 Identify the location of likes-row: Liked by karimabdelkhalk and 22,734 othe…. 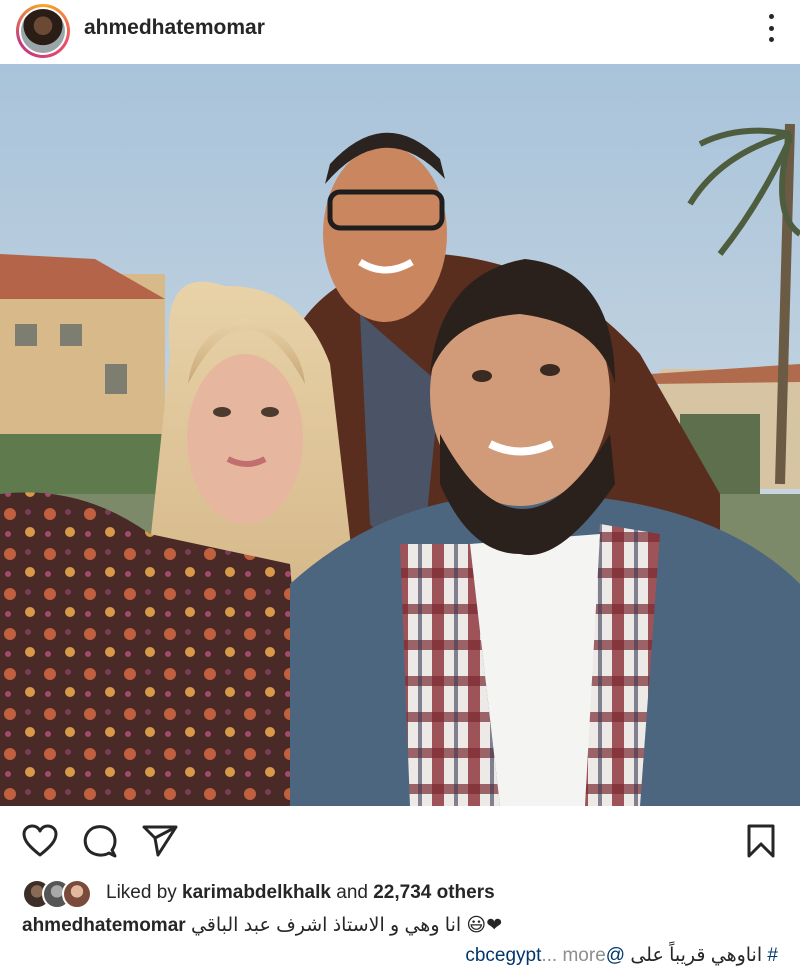
(258, 893).